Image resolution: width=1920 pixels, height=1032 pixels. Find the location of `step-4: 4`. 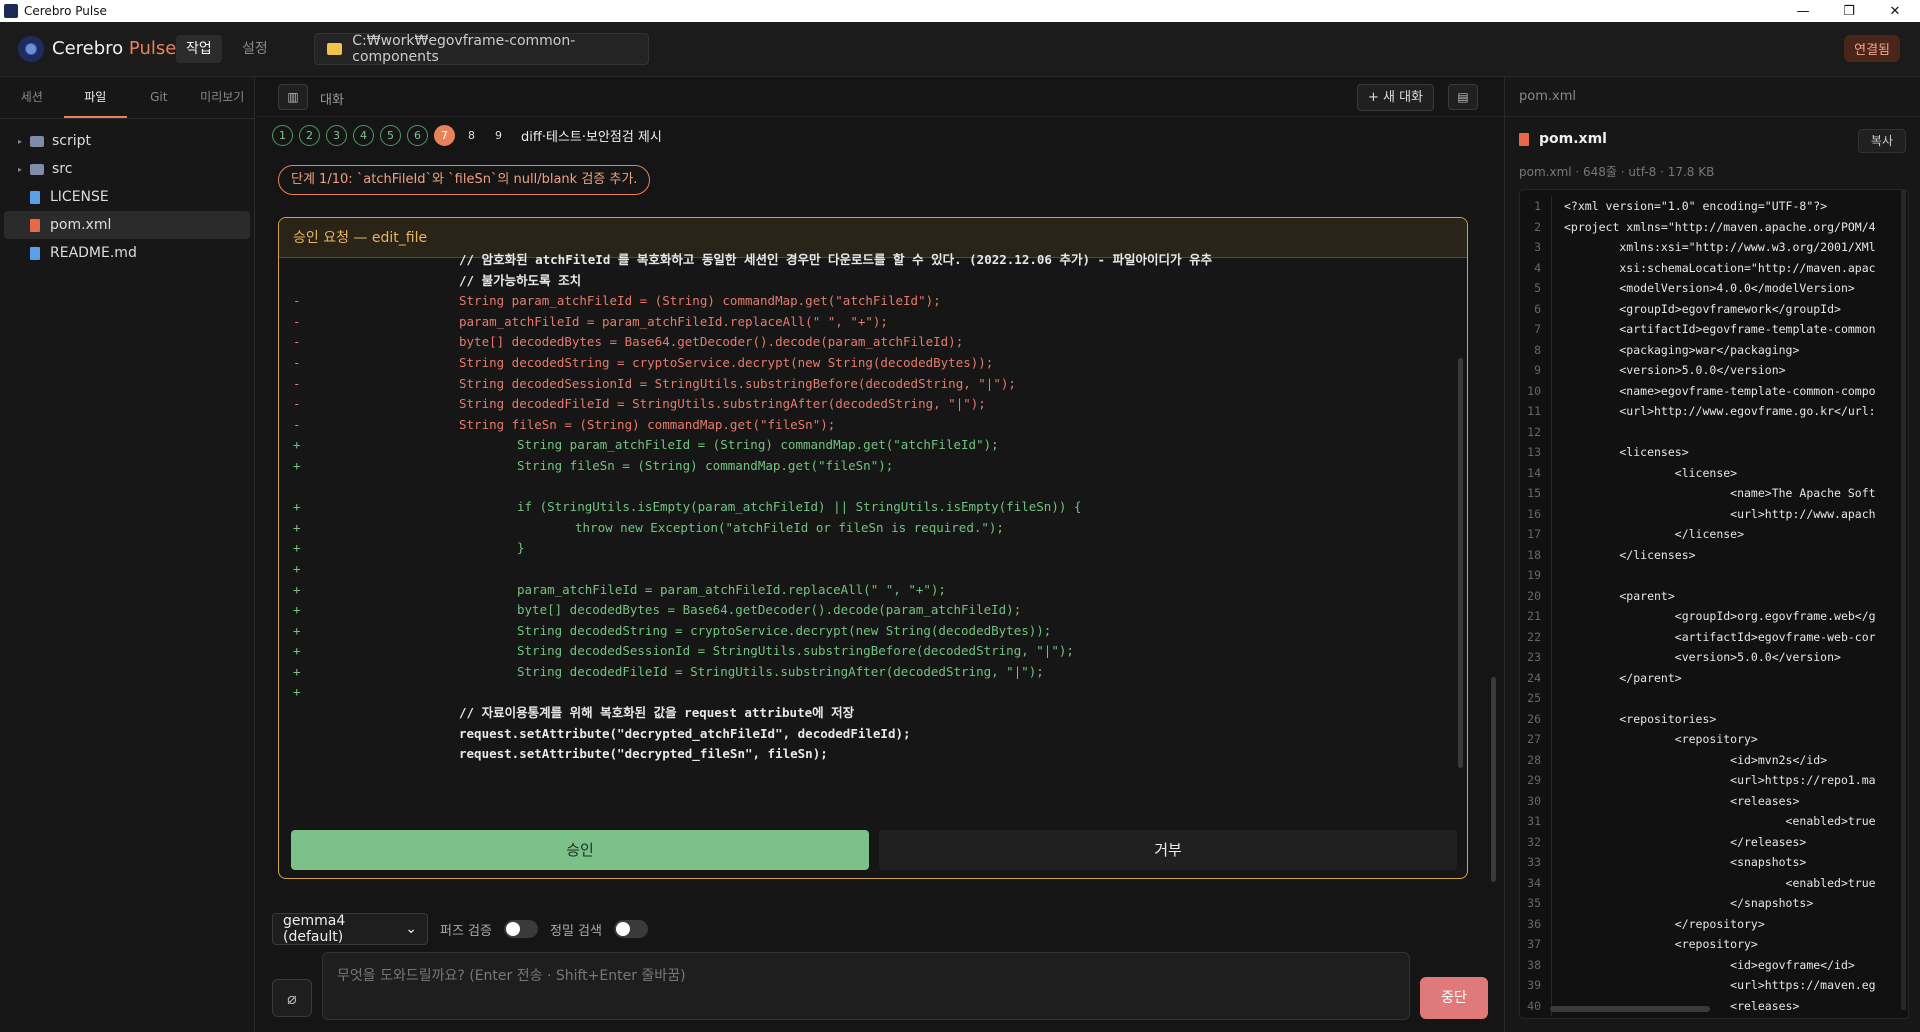

step-4: 4 is located at coordinates (363, 135).